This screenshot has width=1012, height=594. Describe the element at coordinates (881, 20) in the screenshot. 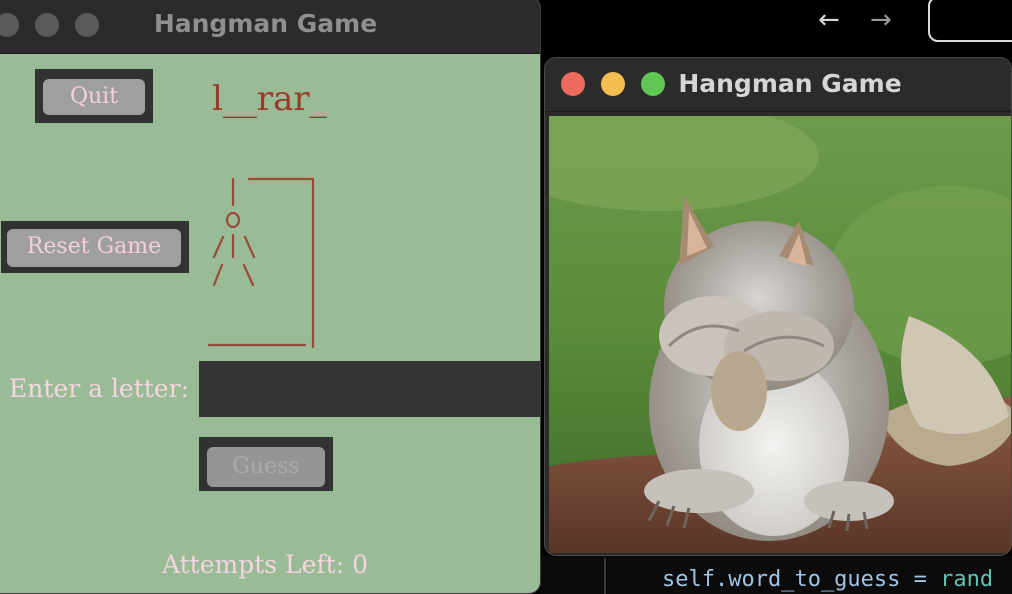

I see `right-arrow-icon: →` at that location.